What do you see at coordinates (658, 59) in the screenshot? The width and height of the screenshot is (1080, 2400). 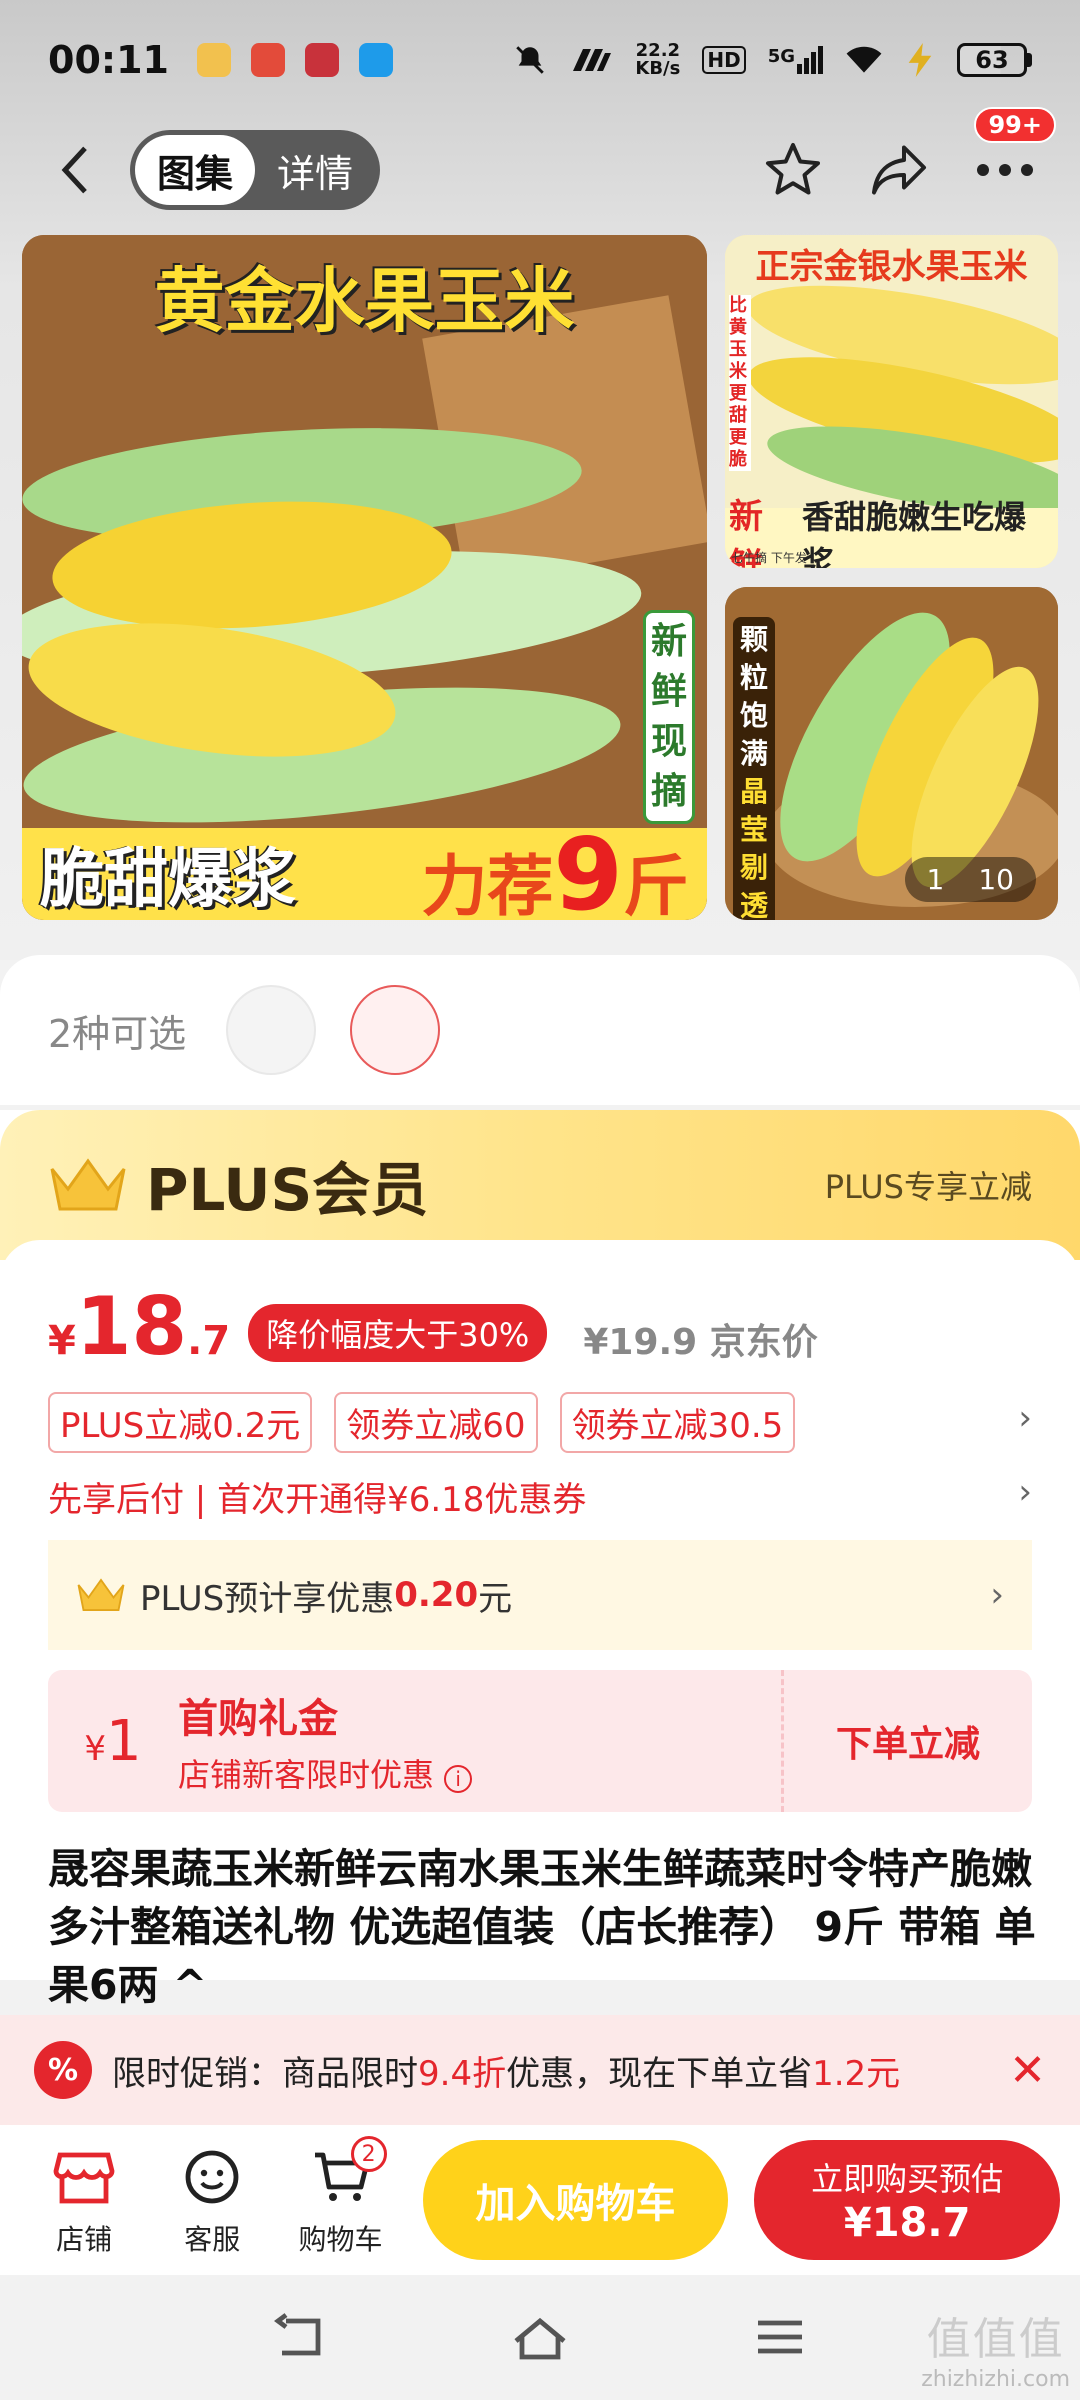 I see `network-speed: 22.2 KB/s` at bounding box center [658, 59].